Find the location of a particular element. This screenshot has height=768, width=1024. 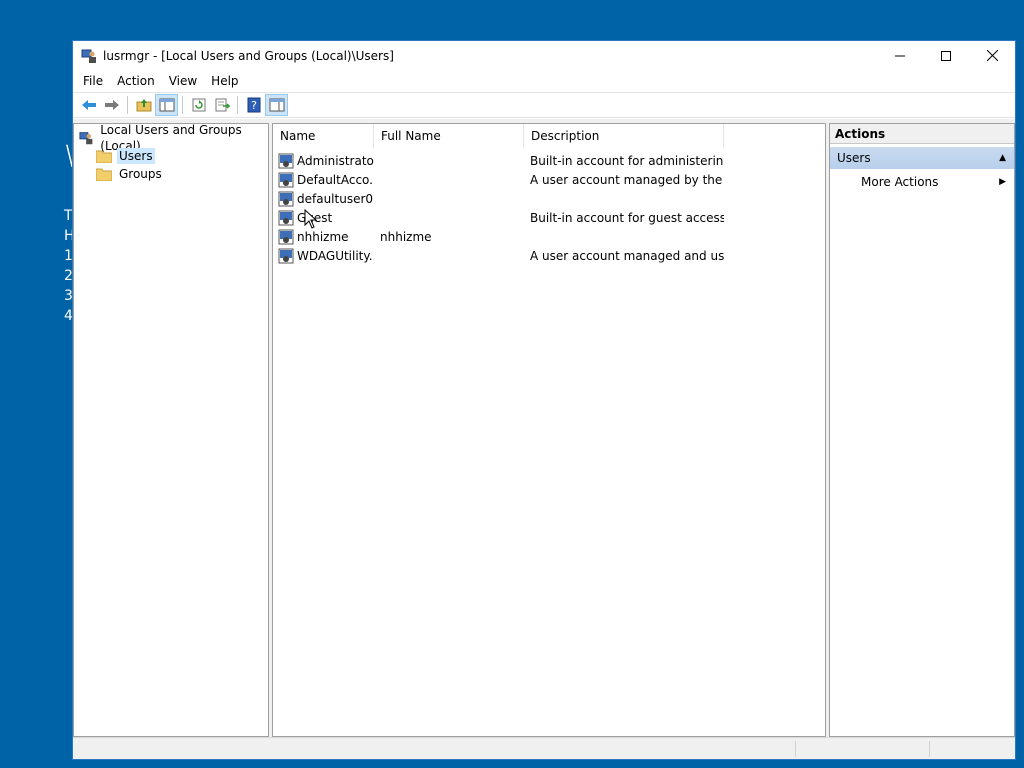

back-arrow-icon is located at coordinates (88, 105).